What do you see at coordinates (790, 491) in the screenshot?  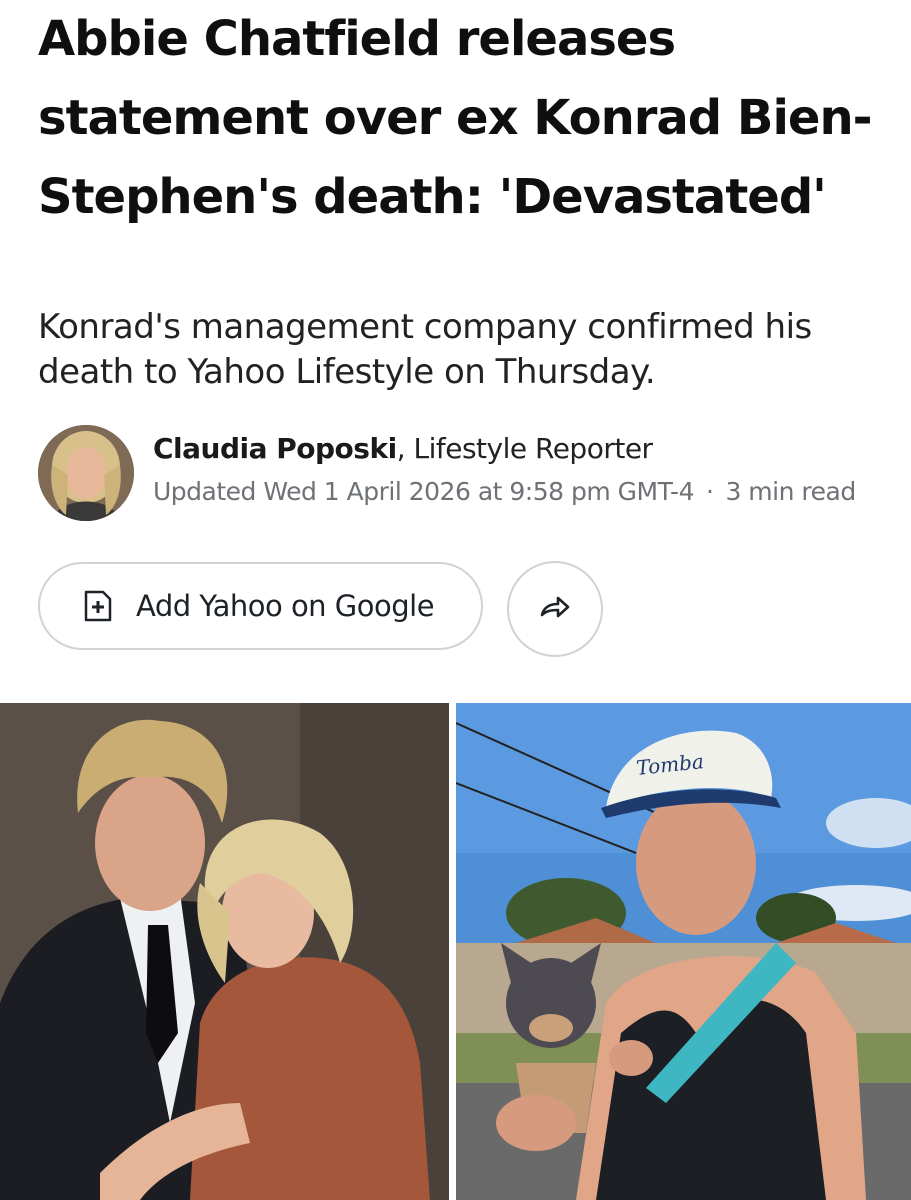 I see `read-time: 3 min read` at bounding box center [790, 491].